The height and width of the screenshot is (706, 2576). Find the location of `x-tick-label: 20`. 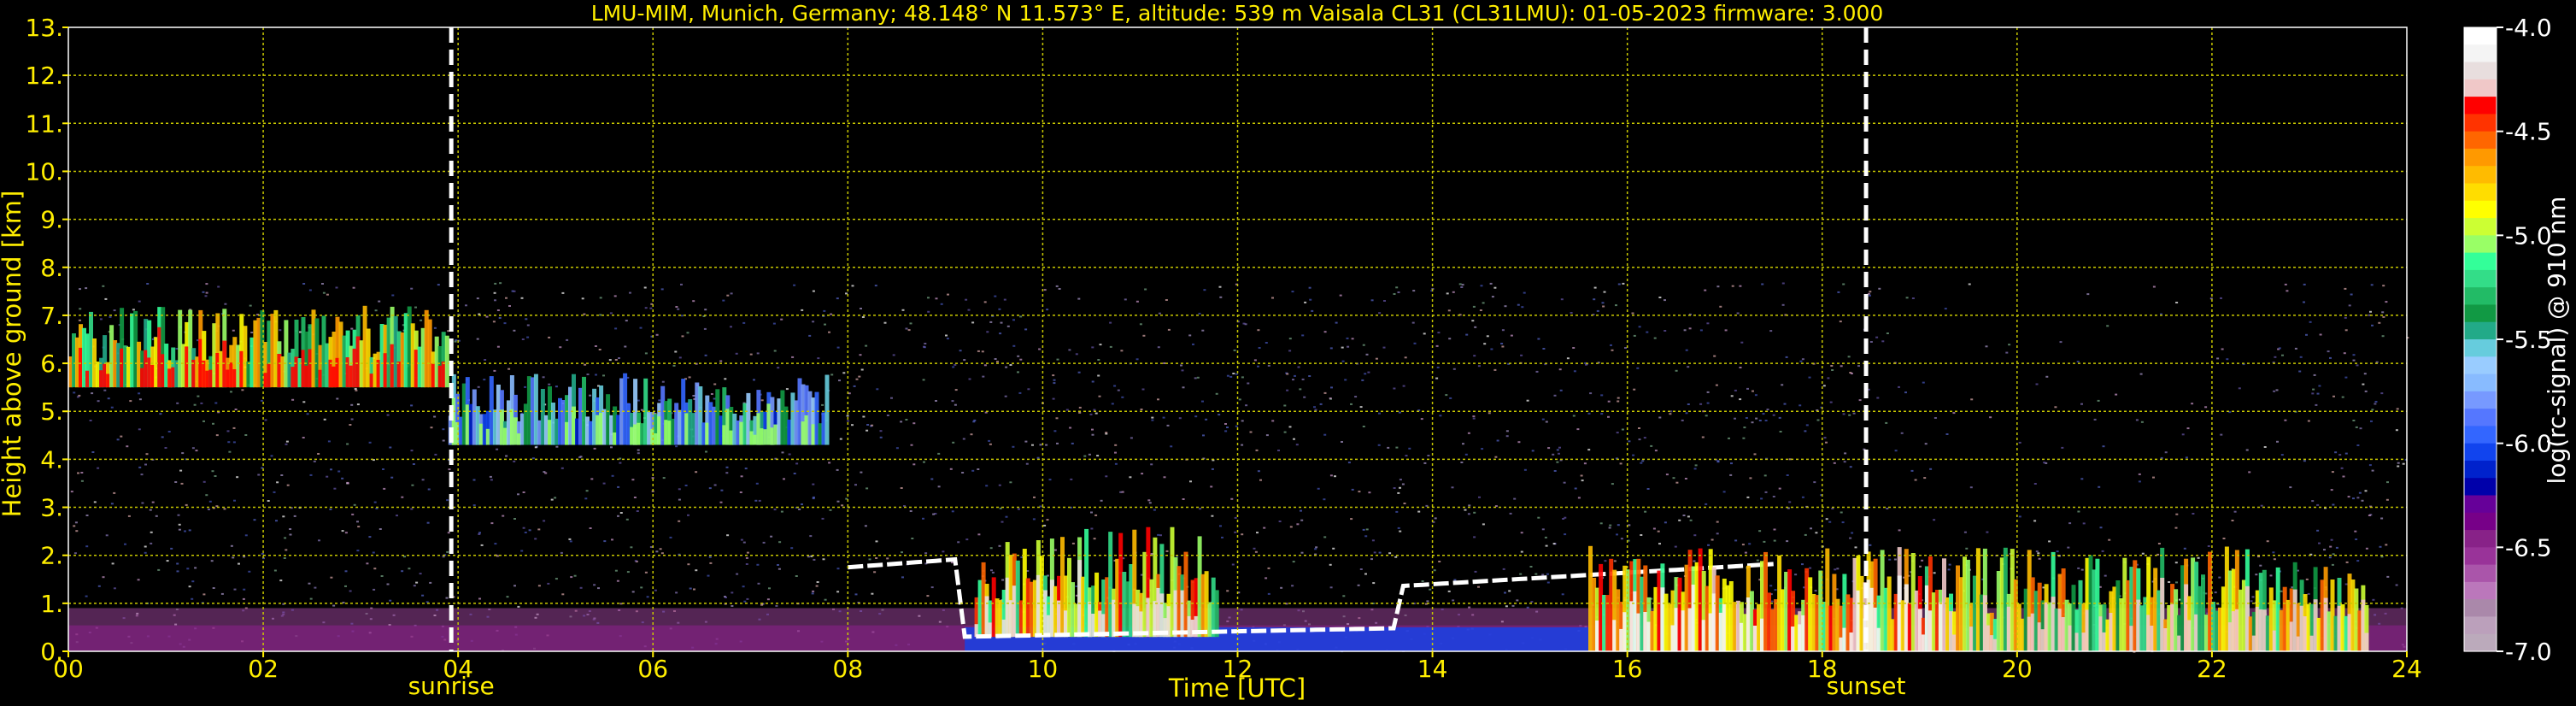

x-tick-label: 20 is located at coordinates (2017, 669).